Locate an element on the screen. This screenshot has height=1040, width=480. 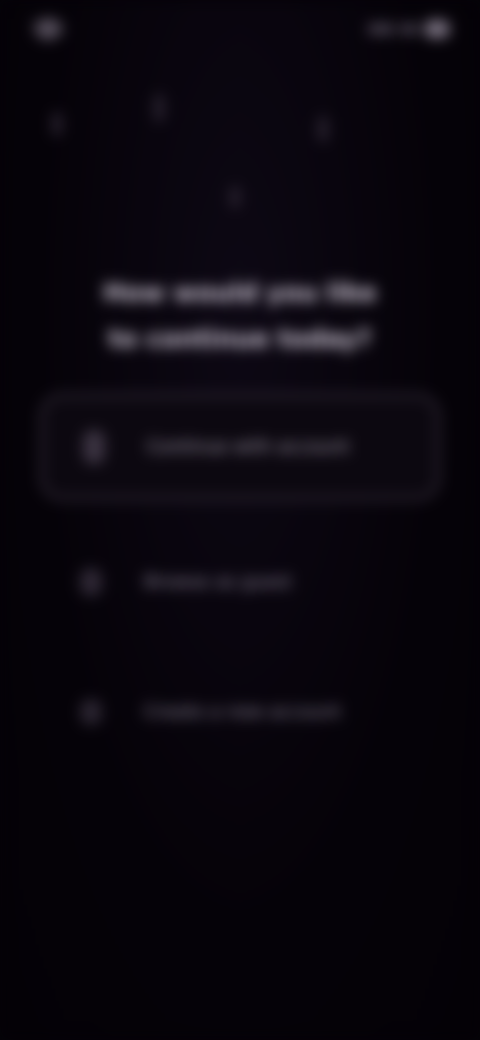
user-icon is located at coordinates (94, 447).